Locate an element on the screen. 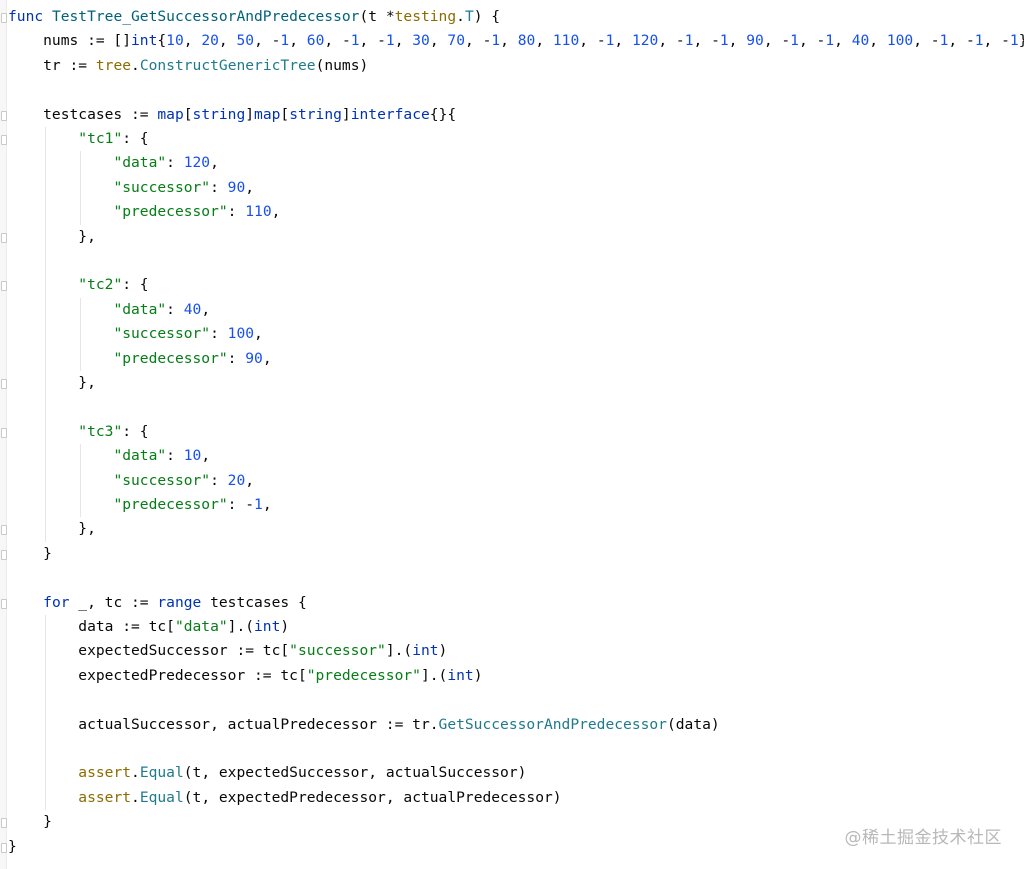 The height and width of the screenshot is (869, 1024). code-line: "successor": 100, is located at coordinates (135, 334).